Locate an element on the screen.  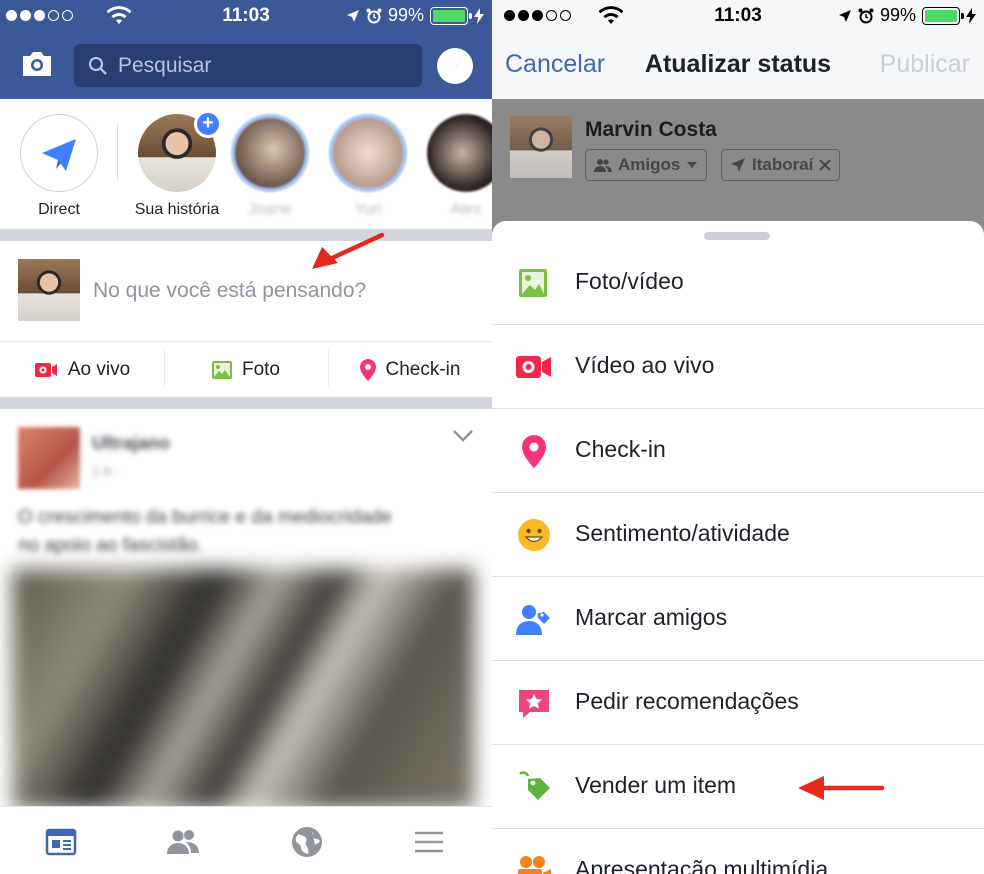
story-friend: Yuri is located at coordinates (368, 166).